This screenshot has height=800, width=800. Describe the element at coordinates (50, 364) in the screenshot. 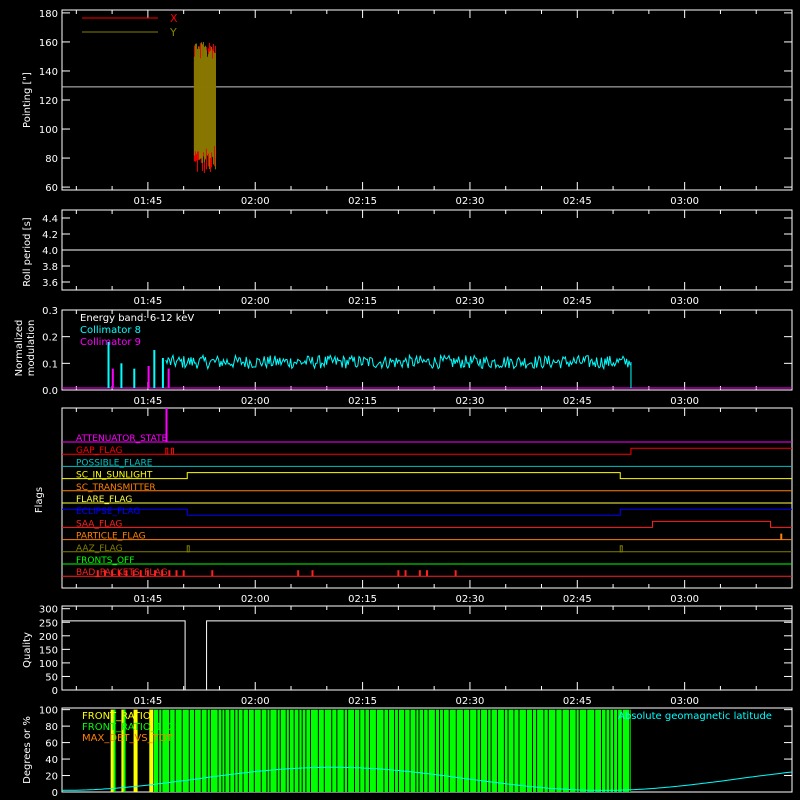

I see `y-tick-label: 0.1` at that location.